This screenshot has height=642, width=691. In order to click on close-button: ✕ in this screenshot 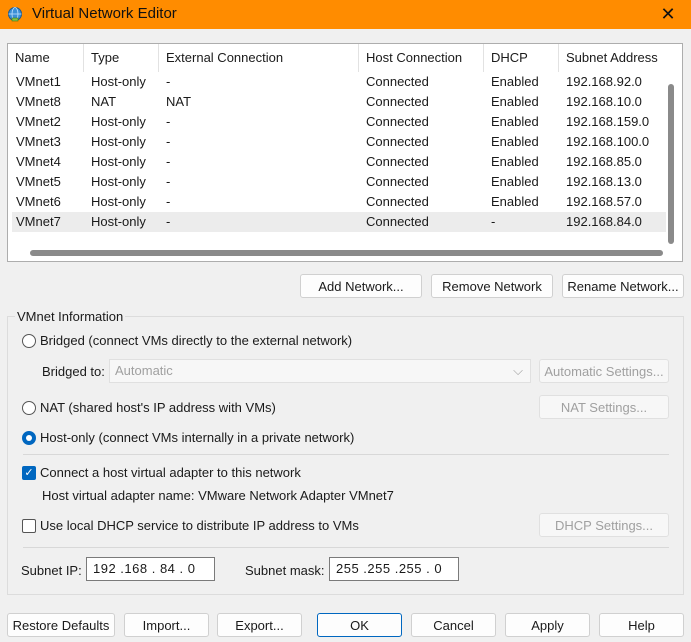, I will do `click(668, 14)`.